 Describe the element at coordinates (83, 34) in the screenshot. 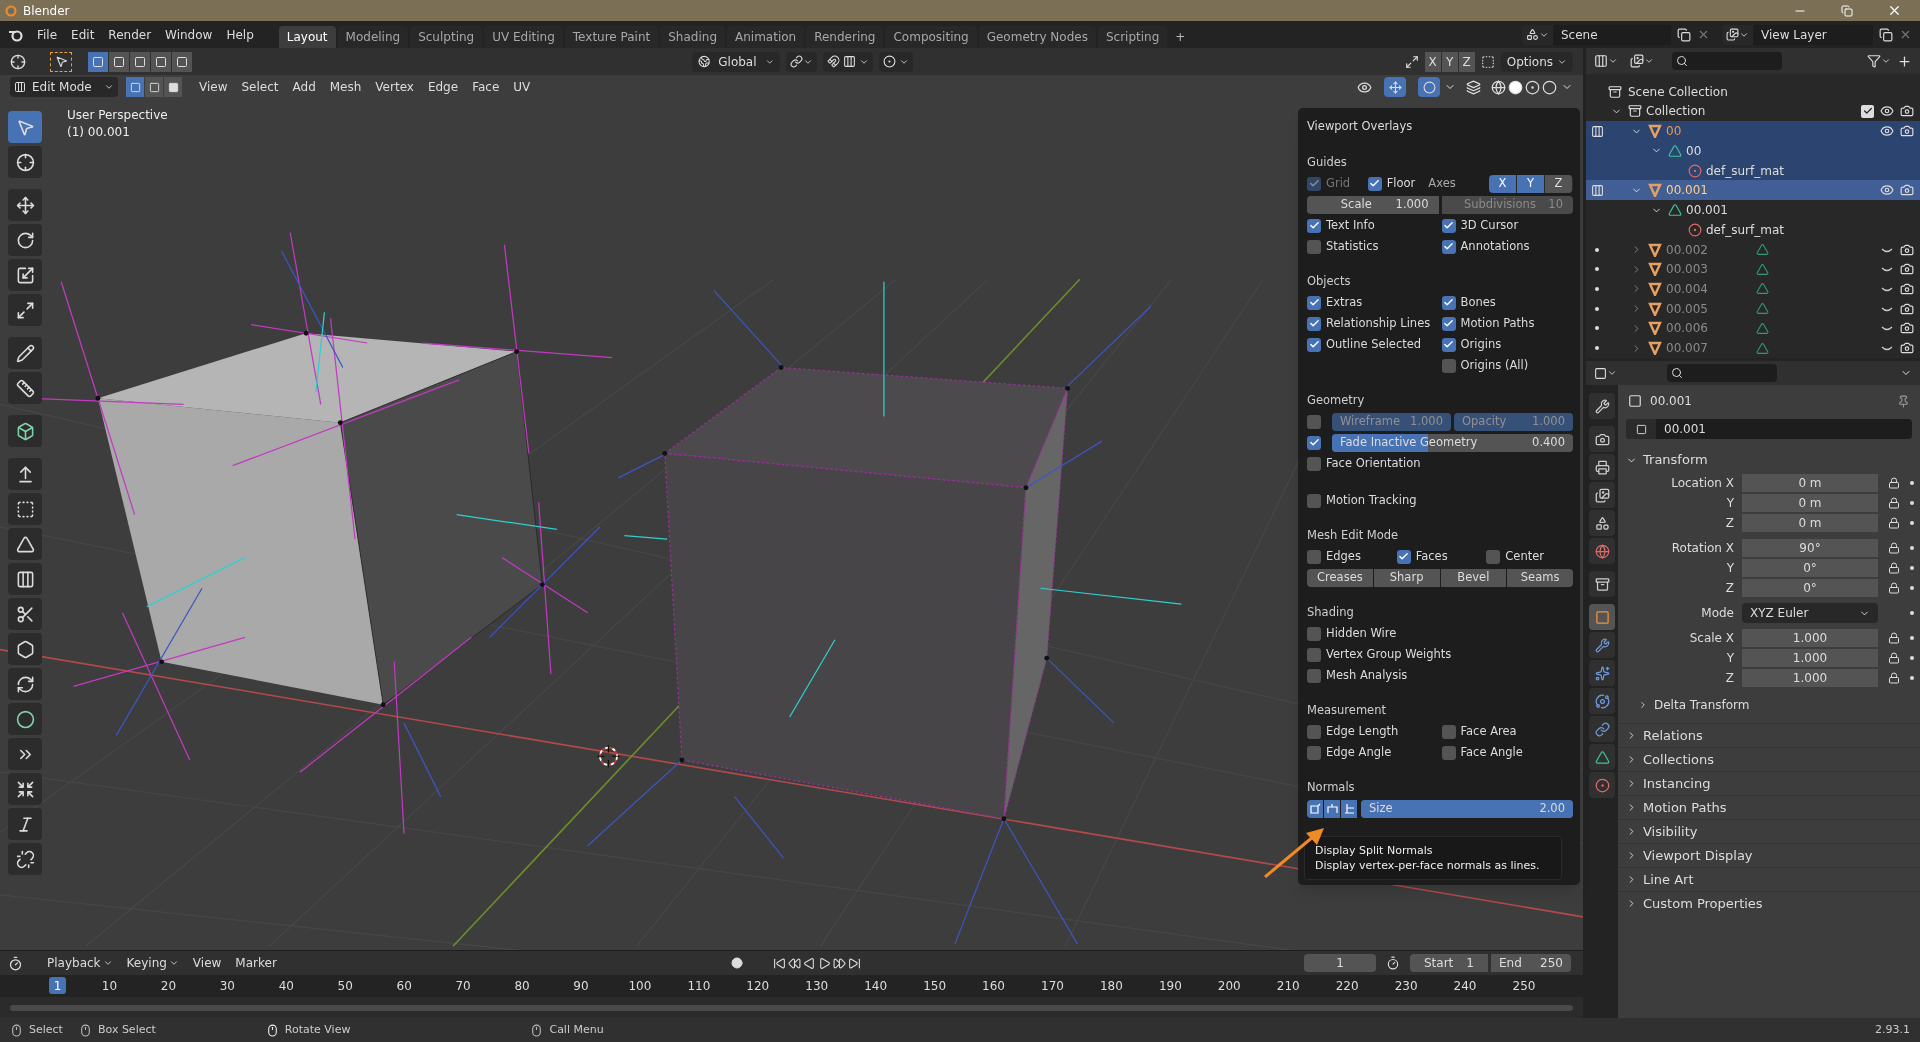

I see `menu-item: Edit` at that location.